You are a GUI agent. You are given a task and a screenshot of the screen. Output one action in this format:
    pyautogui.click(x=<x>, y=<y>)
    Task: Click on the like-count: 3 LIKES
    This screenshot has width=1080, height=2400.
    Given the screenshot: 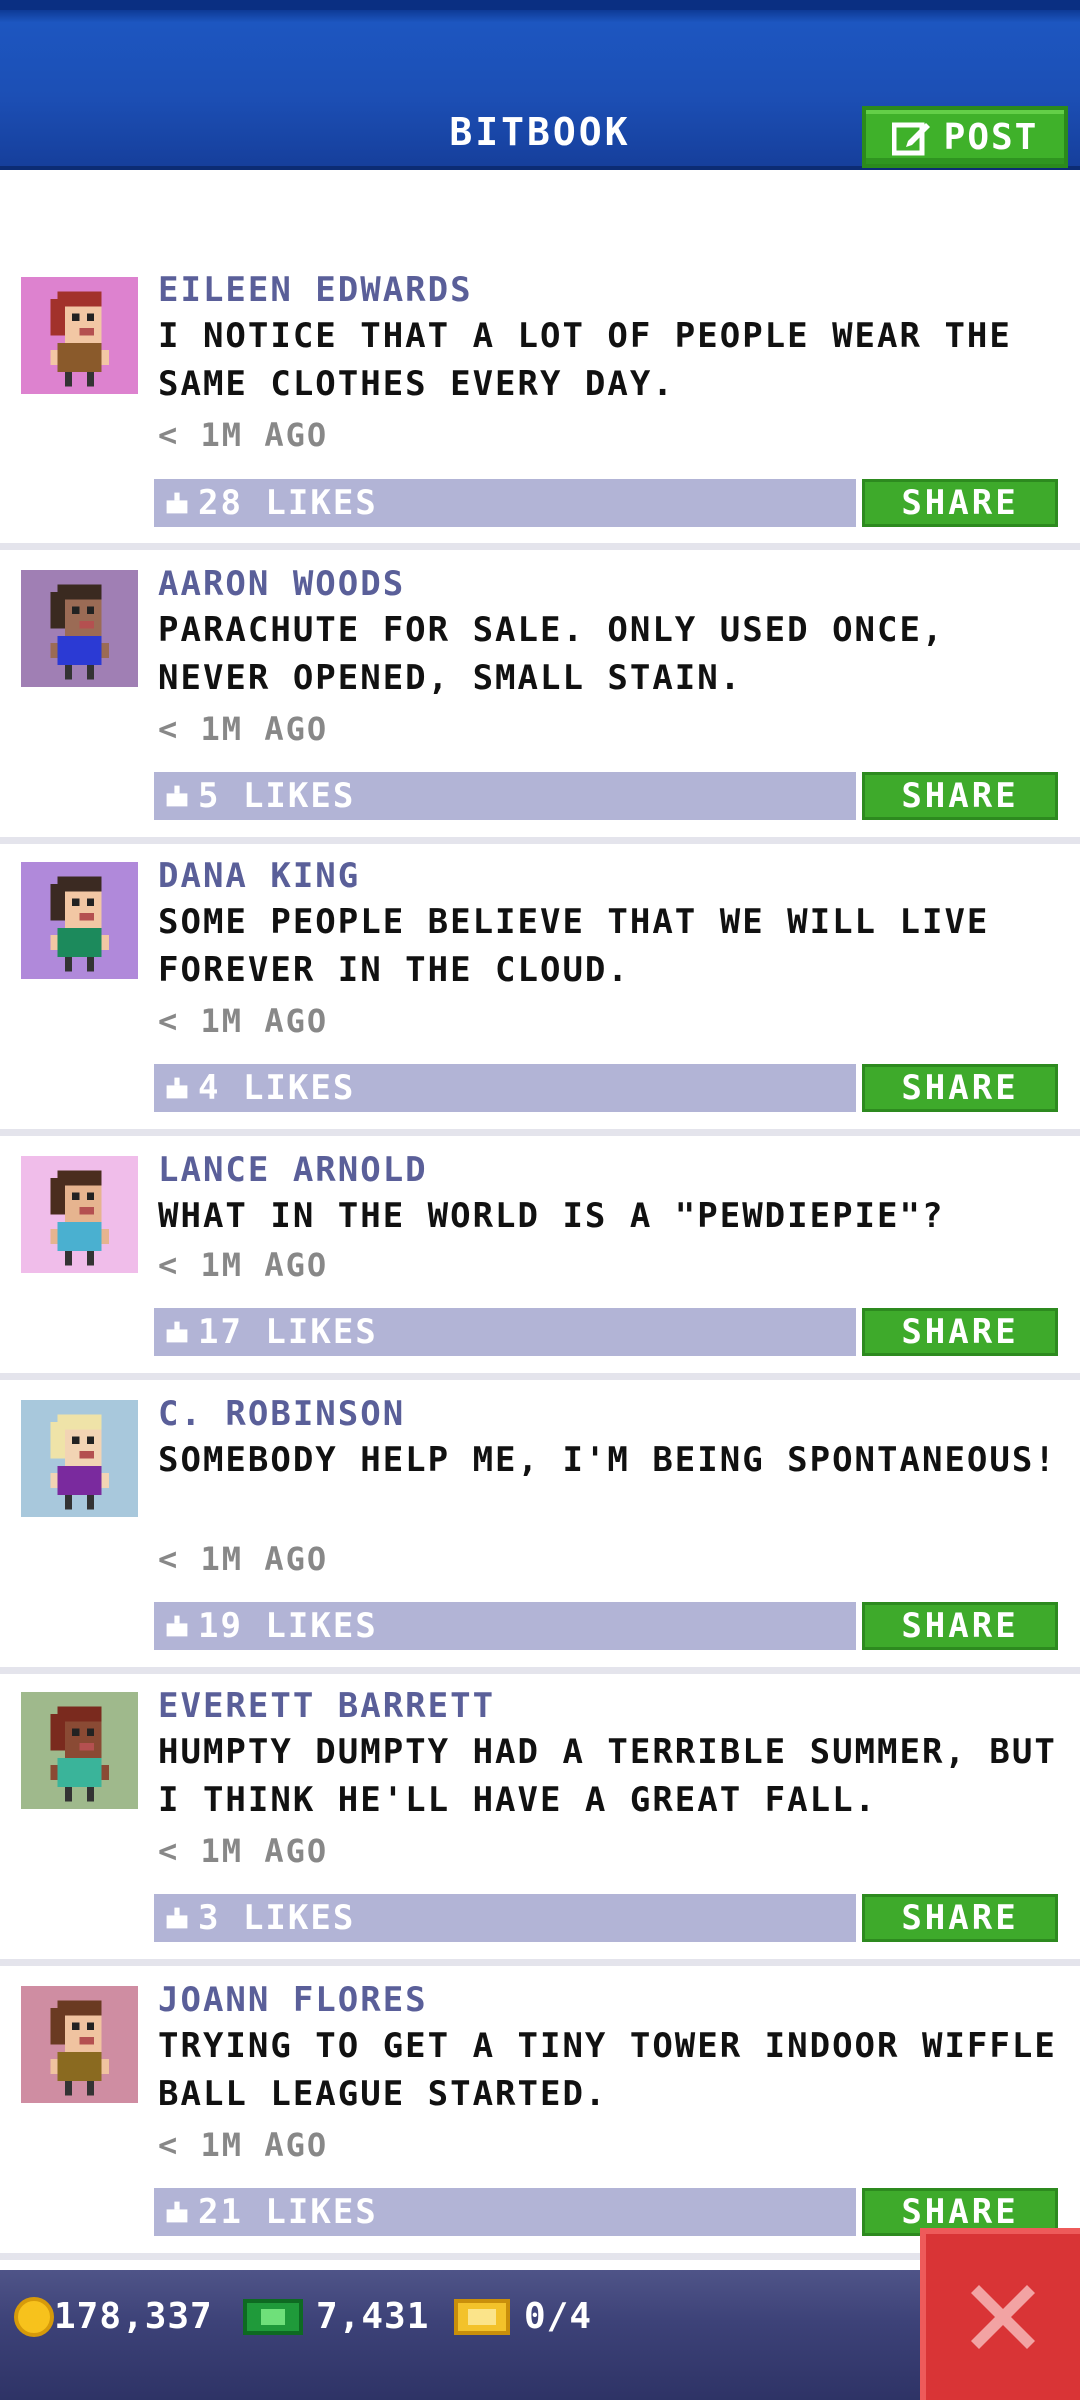 What is the action you would take?
    pyautogui.click(x=277, y=1918)
    